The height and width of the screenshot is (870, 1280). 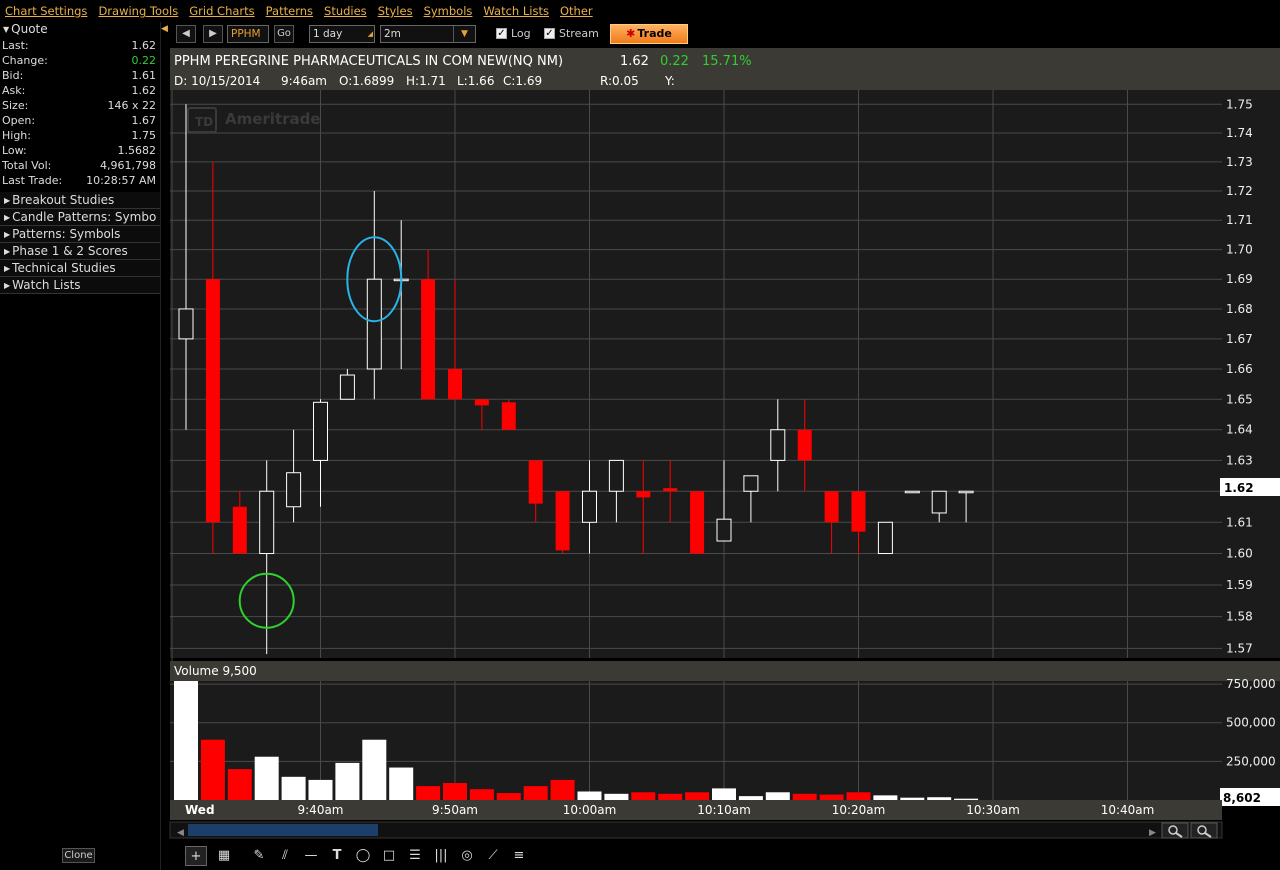 I want to click on forward-button: ▶, so click(x=213, y=34).